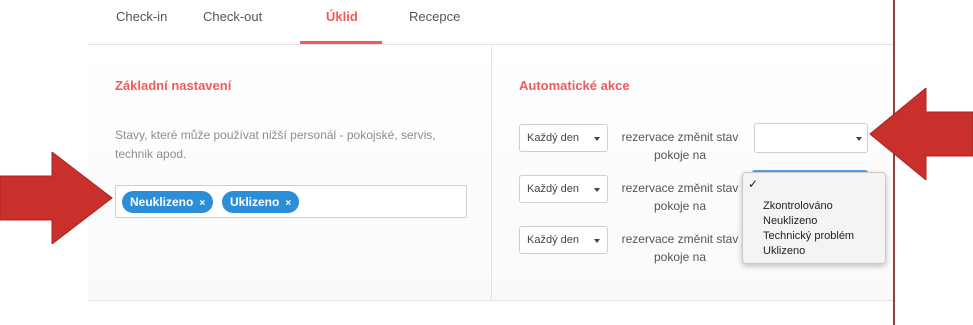 This screenshot has height=325, width=973. Describe the element at coordinates (56, 198) in the screenshot. I see `right-arrow-icon` at that location.